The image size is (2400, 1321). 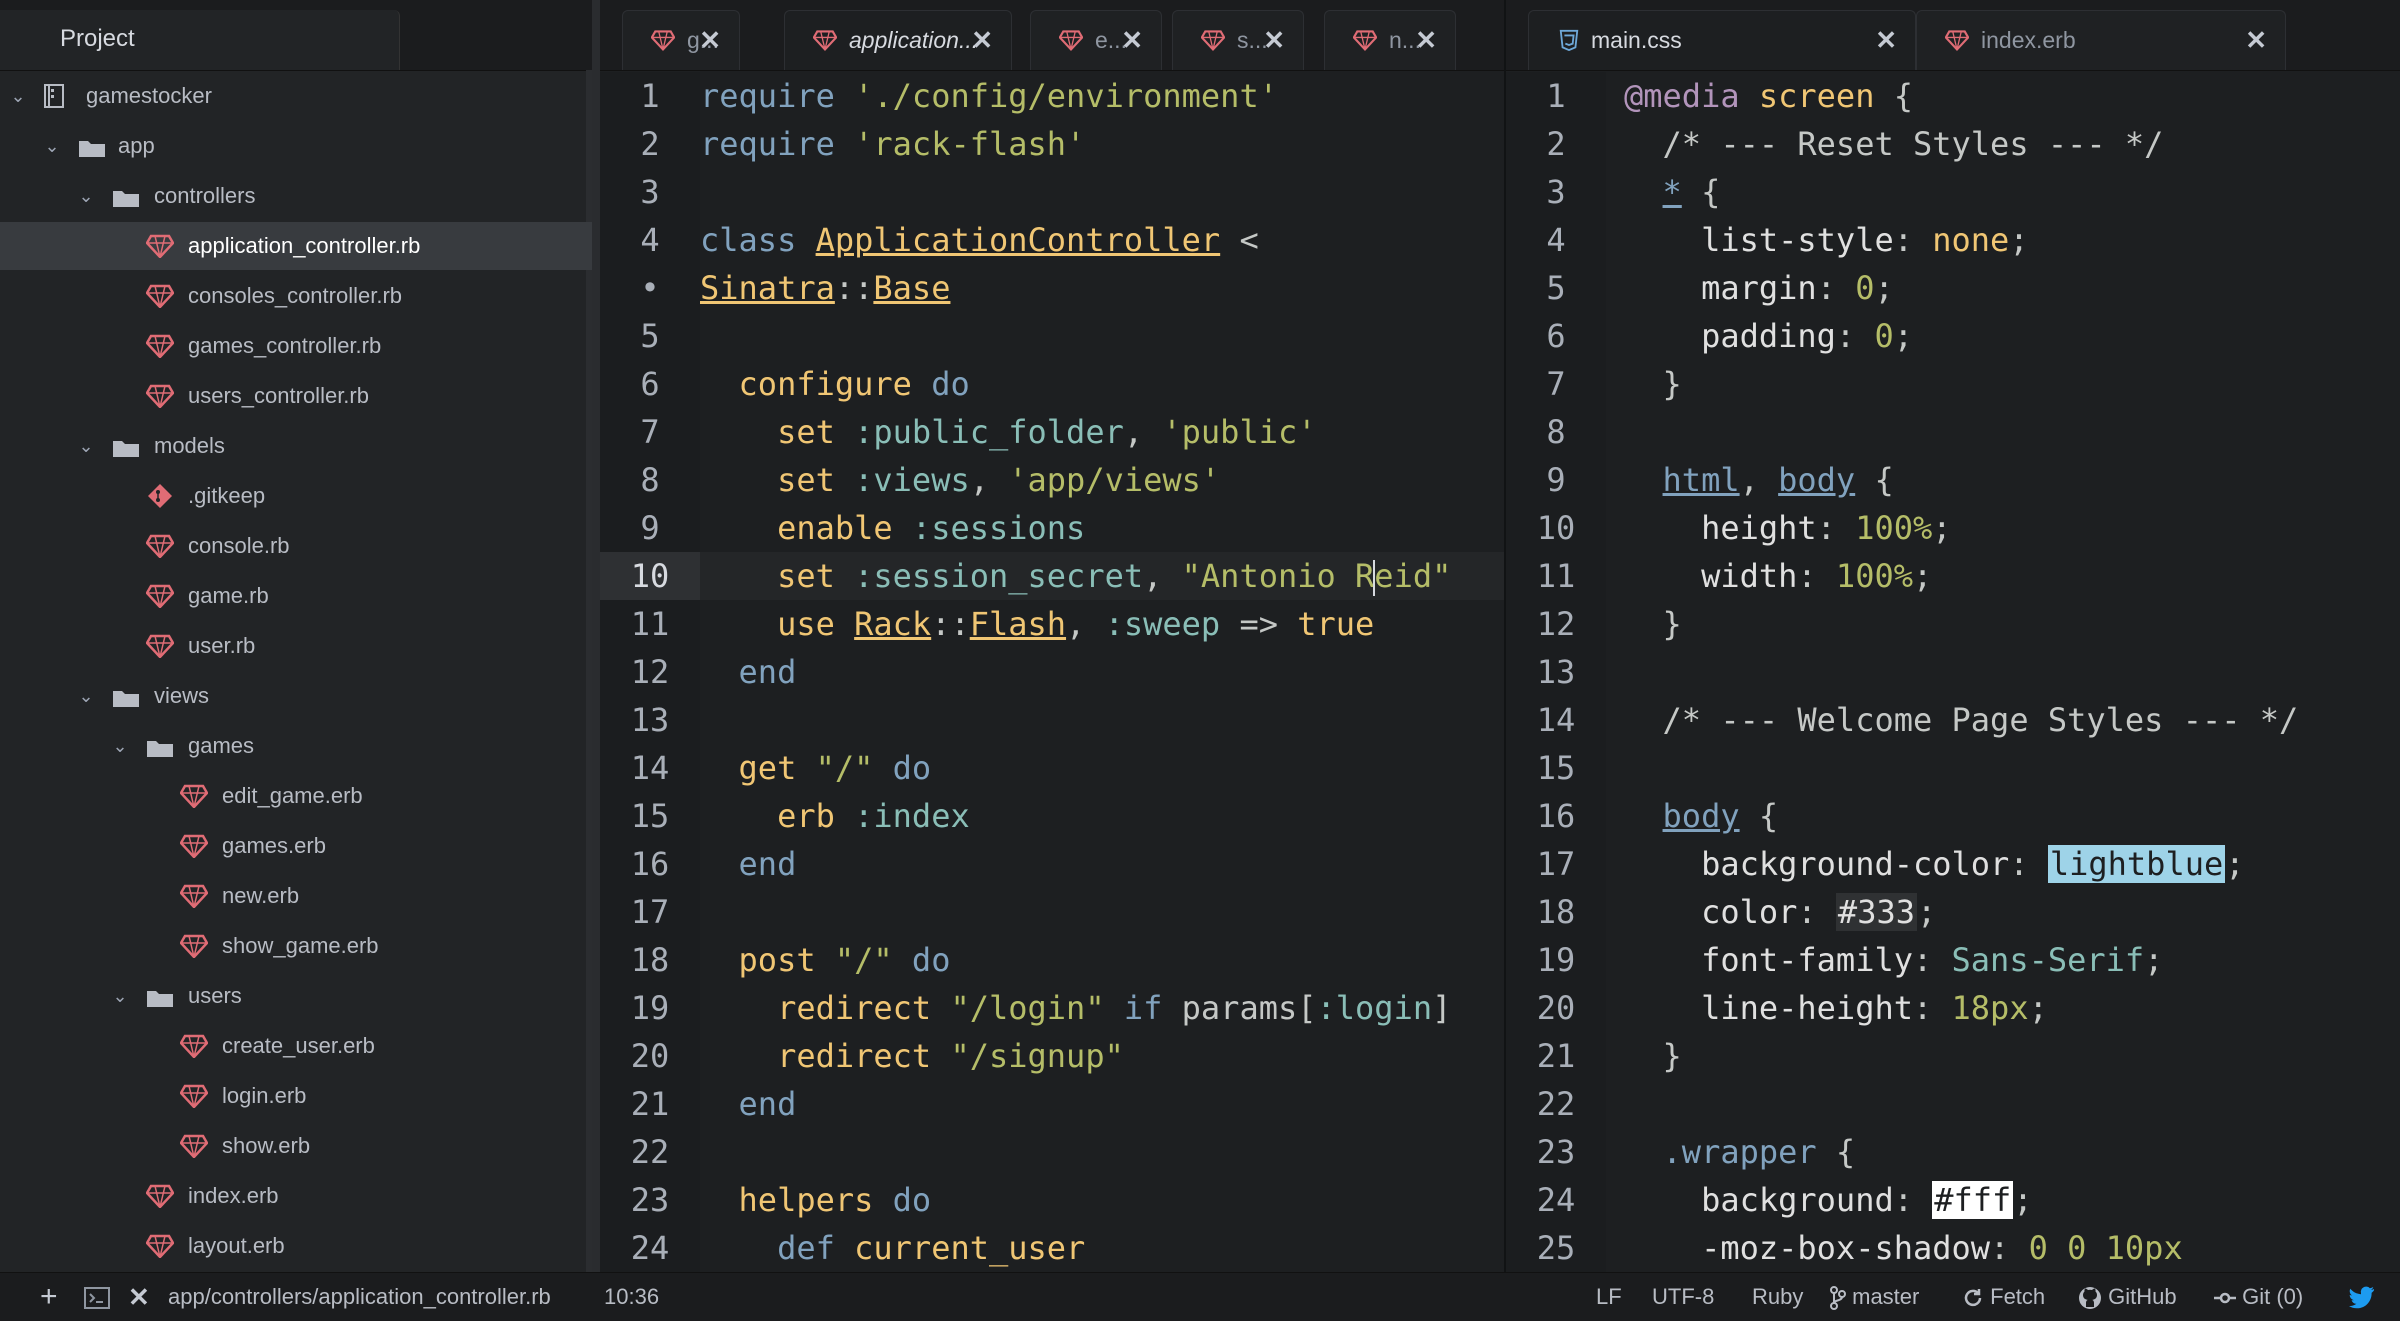 What do you see at coordinates (1390, 40) in the screenshot?
I see `tab-n: n... ✕` at bounding box center [1390, 40].